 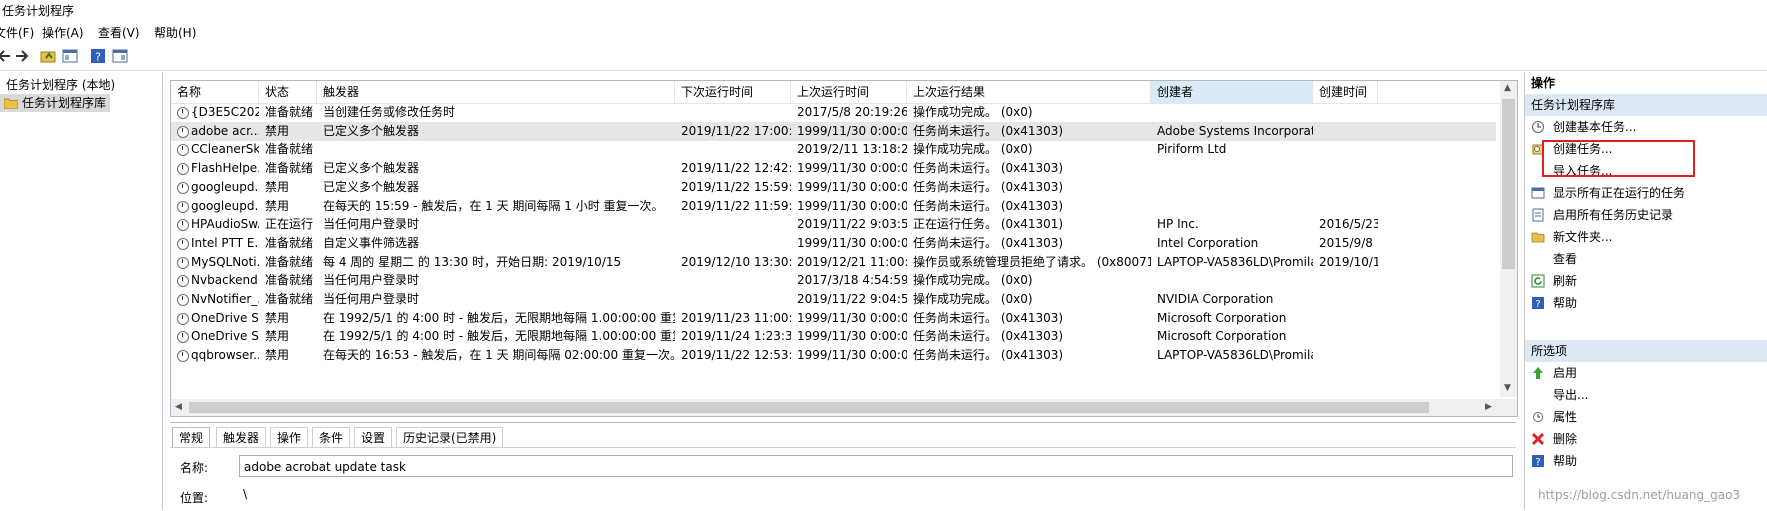 I want to click on menu-bar: 文件(F) 操作(A) 查看(V) 帮助(H), so click(x=883, y=32).